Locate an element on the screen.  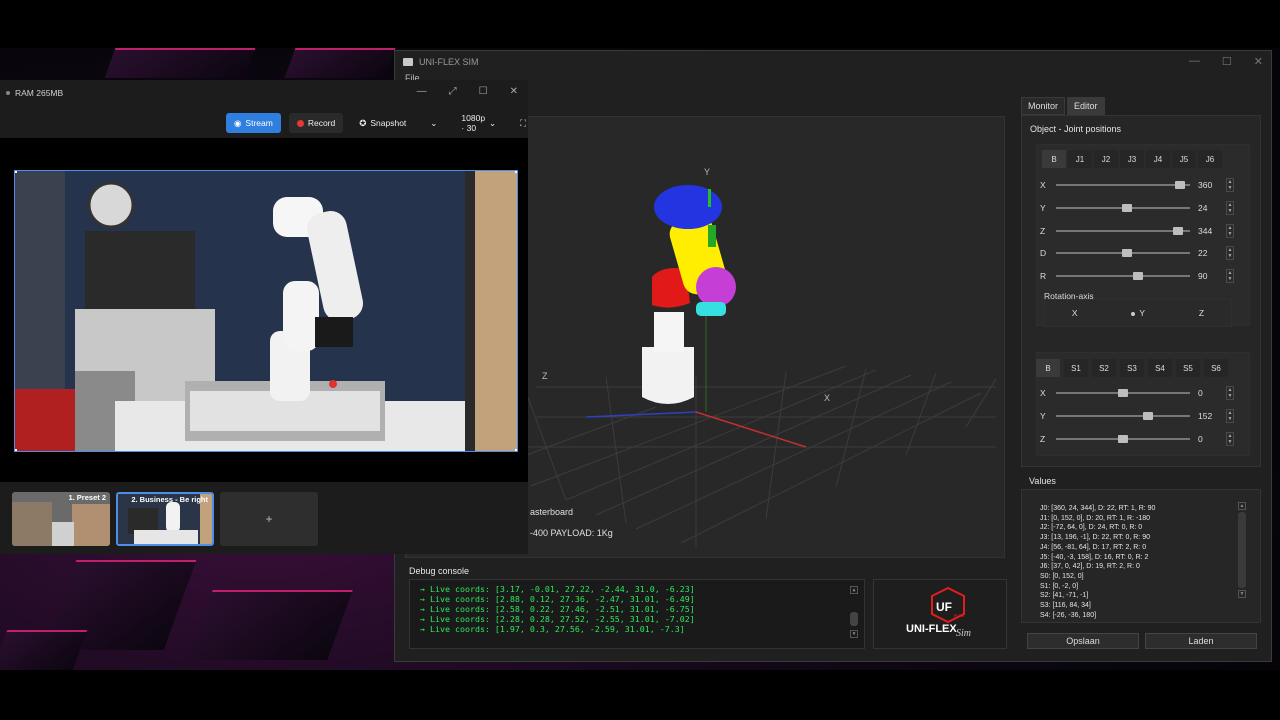
servo-button-s3: S3 is located at coordinates (1132, 368).